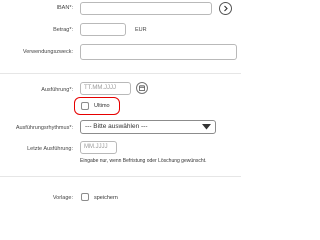 The height and width of the screenshot is (240, 320). What do you see at coordinates (158, 52) in the screenshot?
I see `verwendungszweck-input` at bounding box center [158, 52].